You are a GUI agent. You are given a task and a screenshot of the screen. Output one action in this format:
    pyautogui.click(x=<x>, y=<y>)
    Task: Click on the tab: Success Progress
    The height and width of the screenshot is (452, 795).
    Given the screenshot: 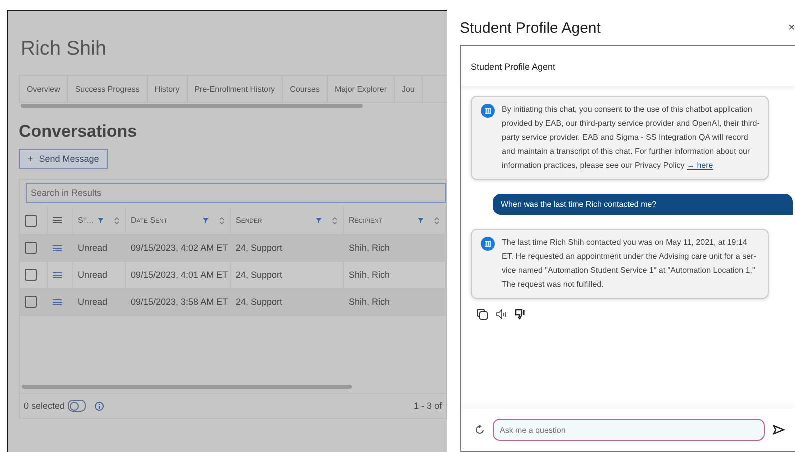 What is the action you would take?
    pyautogui.click(x=108, y=89)
    